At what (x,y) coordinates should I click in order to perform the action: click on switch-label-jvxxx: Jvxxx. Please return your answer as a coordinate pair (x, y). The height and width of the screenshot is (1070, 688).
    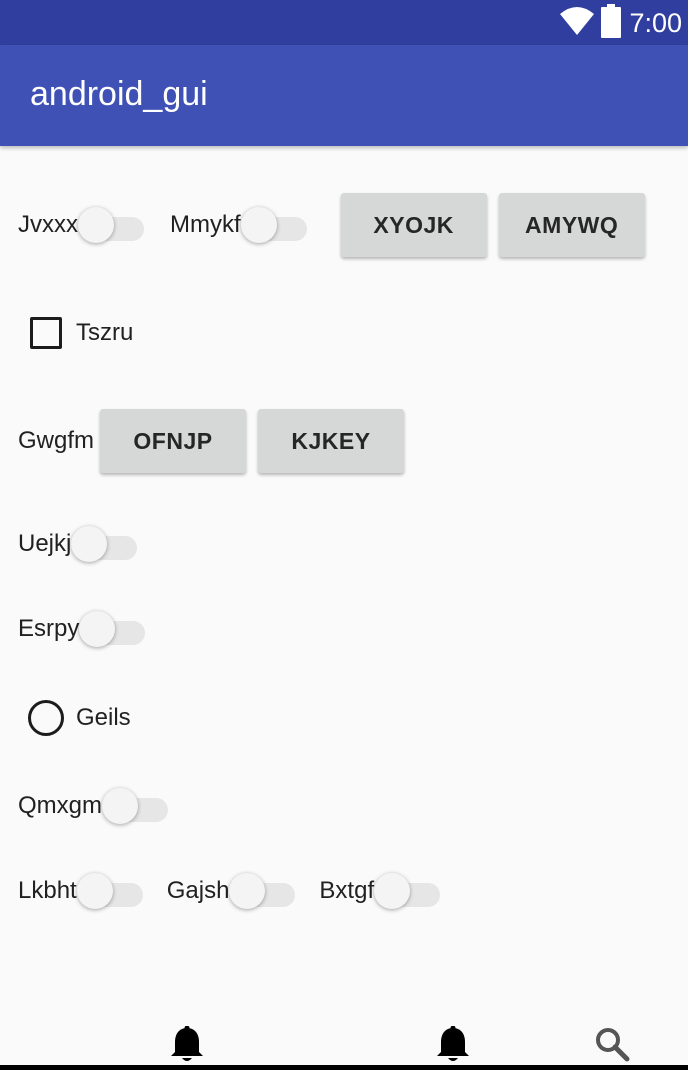
    Looking at the image, I should click on (48, 224).